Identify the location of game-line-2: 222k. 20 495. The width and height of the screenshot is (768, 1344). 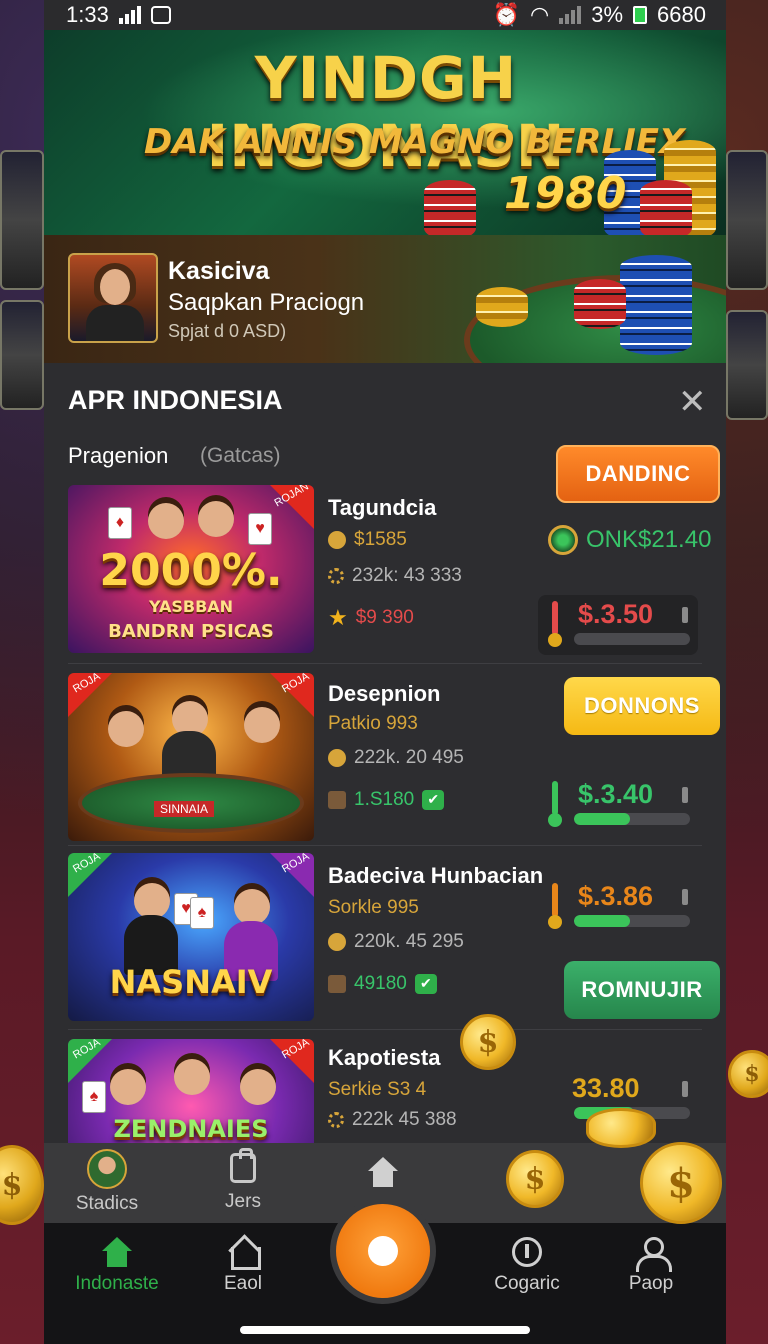
(396, 758).